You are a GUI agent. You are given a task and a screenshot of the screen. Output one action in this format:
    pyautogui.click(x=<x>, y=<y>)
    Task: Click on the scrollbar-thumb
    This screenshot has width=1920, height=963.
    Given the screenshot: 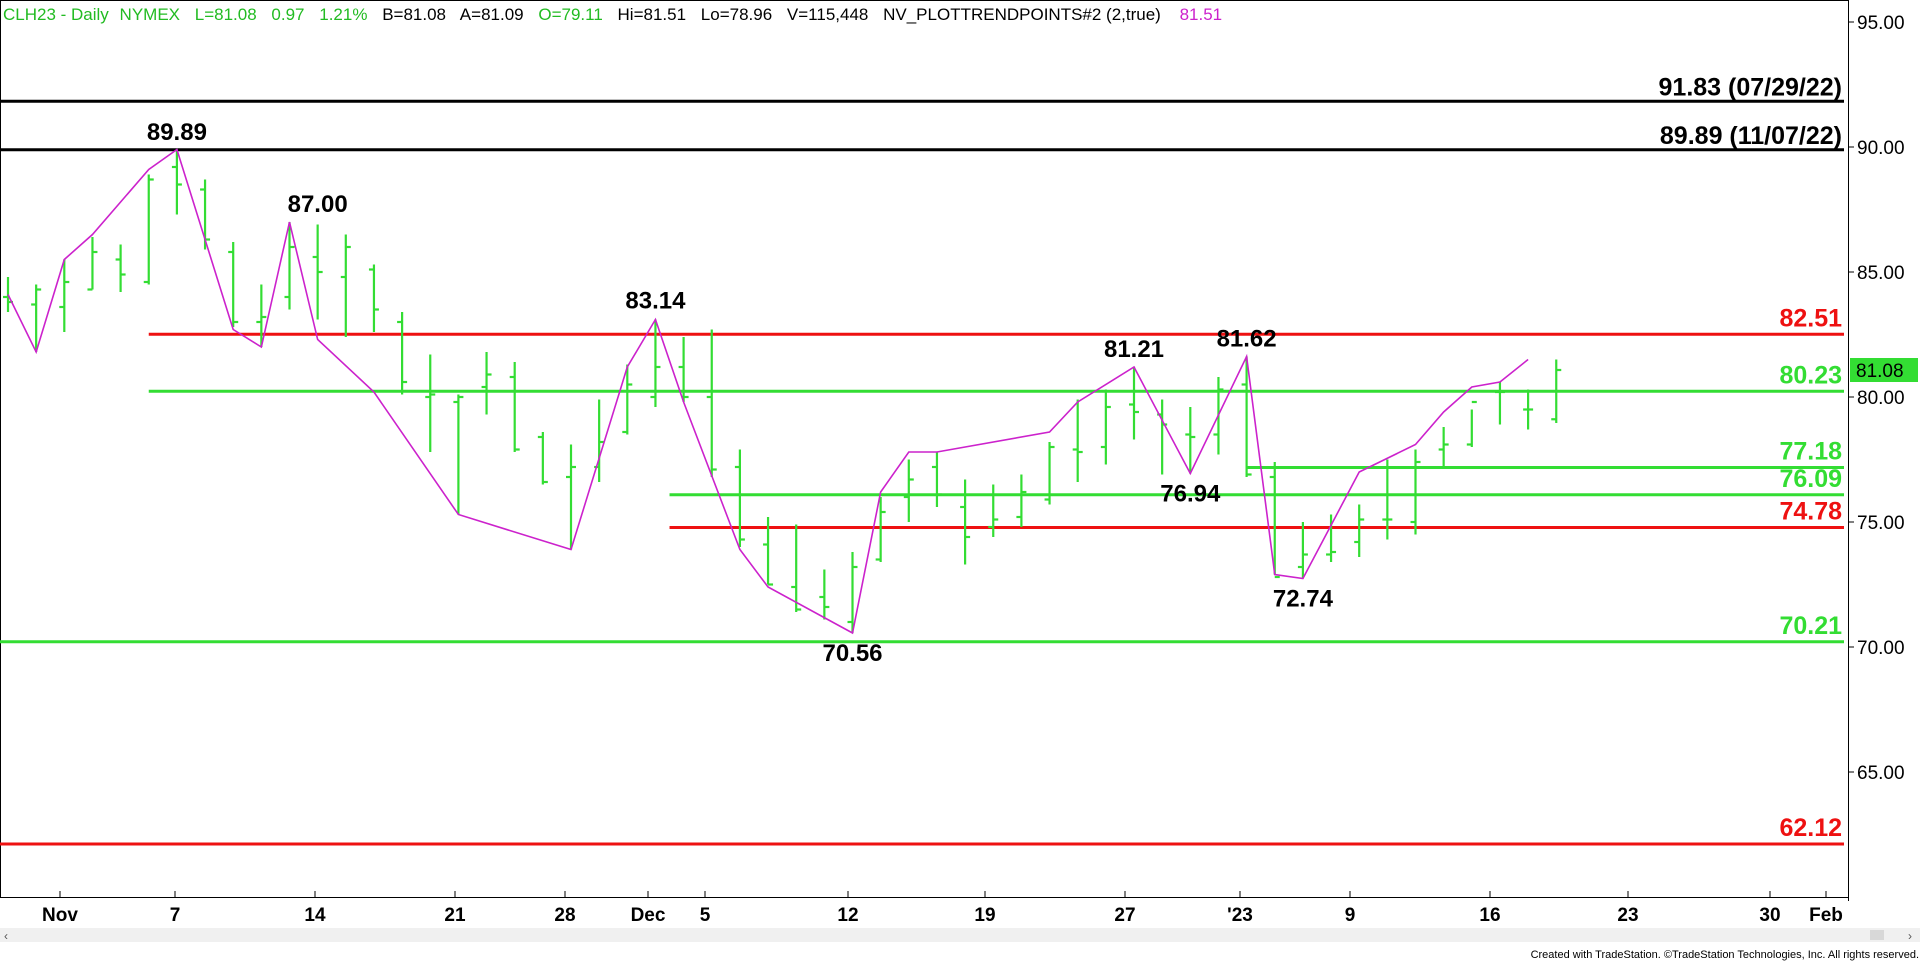 What is the action you would take?
    pyautogui.click(x=1877, y=935)
    